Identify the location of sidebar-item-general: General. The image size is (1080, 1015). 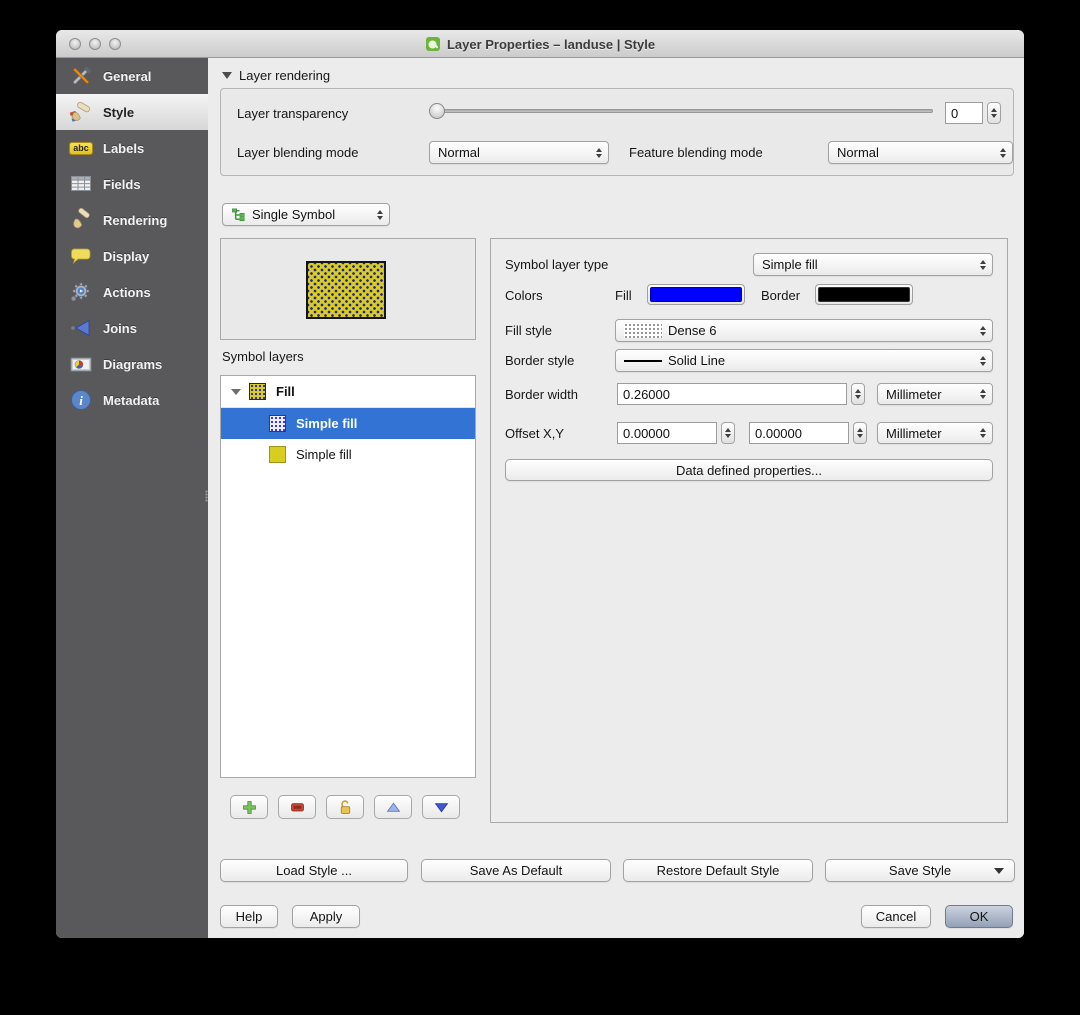
(132, 76).